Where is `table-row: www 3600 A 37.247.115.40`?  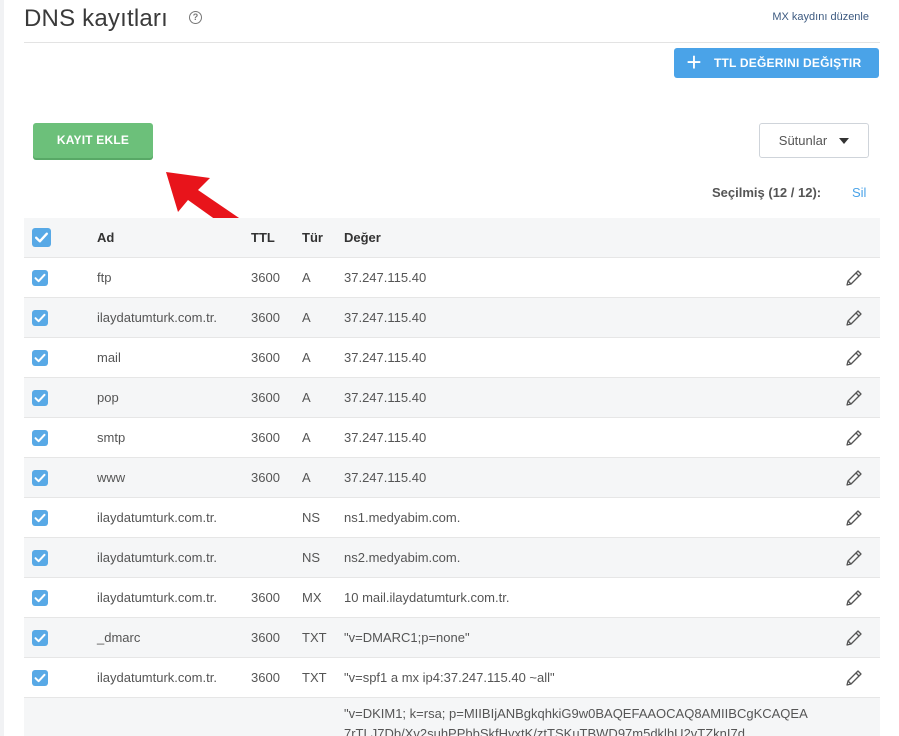 table-row: www 3600 A 37.247.115.40 is located at coordinates (452, 478).